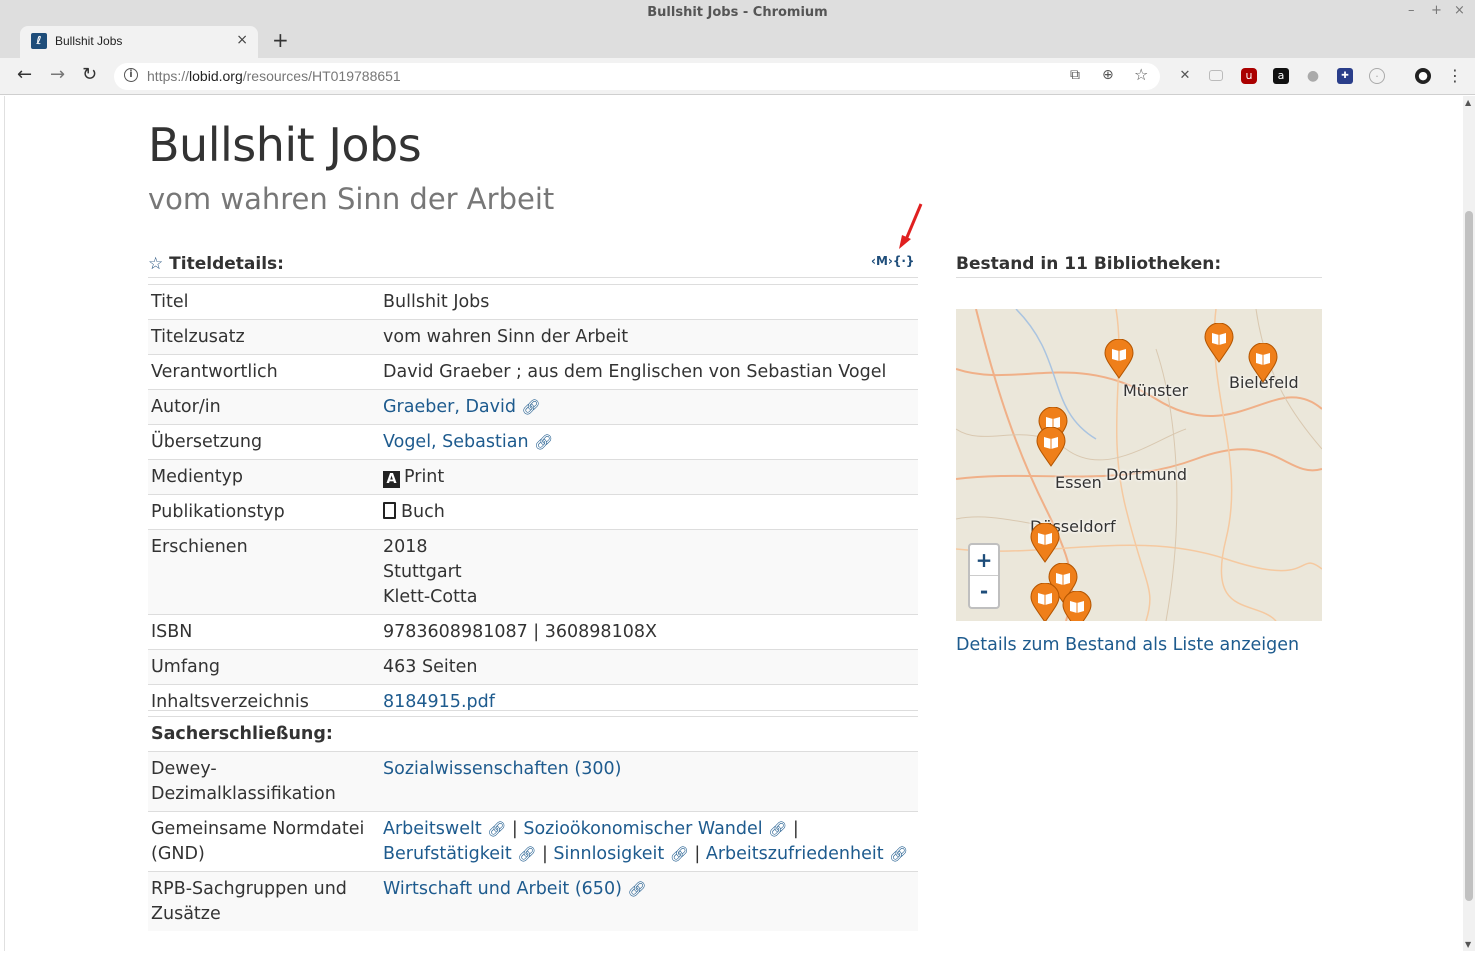 The height and width of the screenshot is (953, 1475). Describe the element at coordinates (389, 510) in the screenshot. I see `book-icon` at that location.